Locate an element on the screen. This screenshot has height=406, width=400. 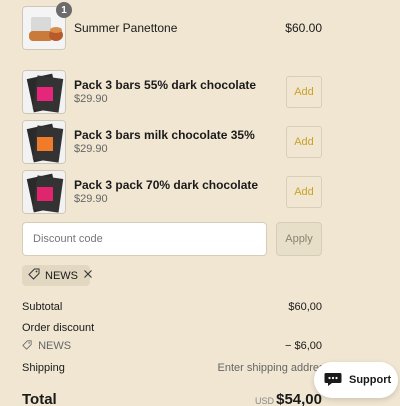
shipping-row: Shipping Enter shipping address is located at coordinates (176, 368).